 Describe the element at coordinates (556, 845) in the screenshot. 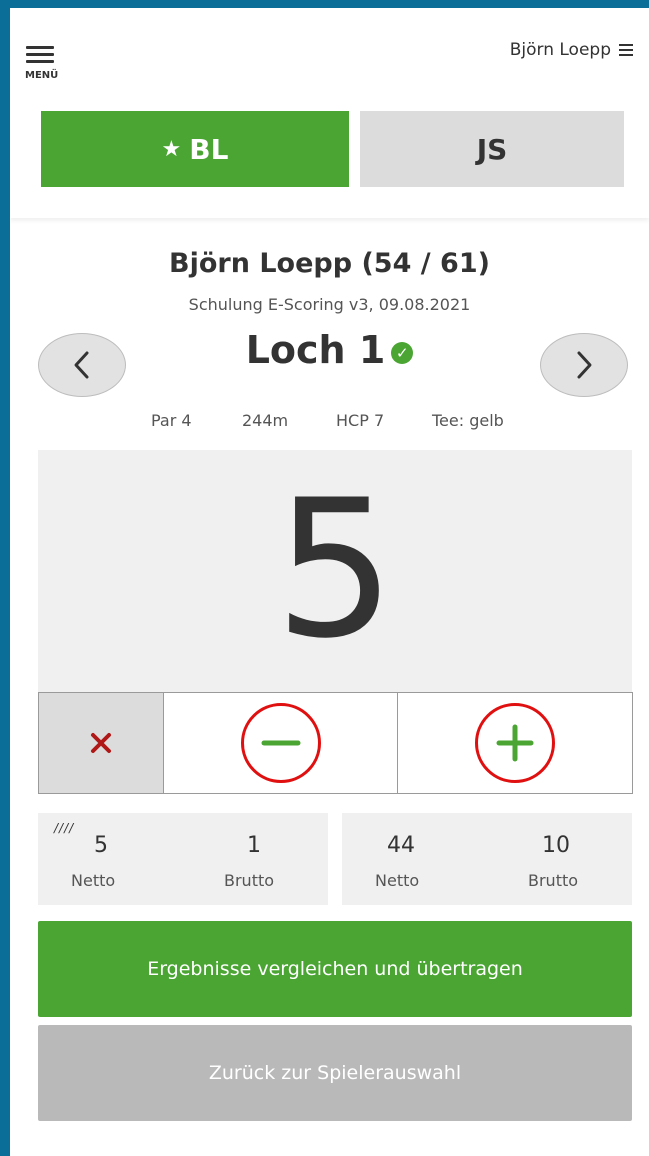

I see `brutto-value: 10` at that location.